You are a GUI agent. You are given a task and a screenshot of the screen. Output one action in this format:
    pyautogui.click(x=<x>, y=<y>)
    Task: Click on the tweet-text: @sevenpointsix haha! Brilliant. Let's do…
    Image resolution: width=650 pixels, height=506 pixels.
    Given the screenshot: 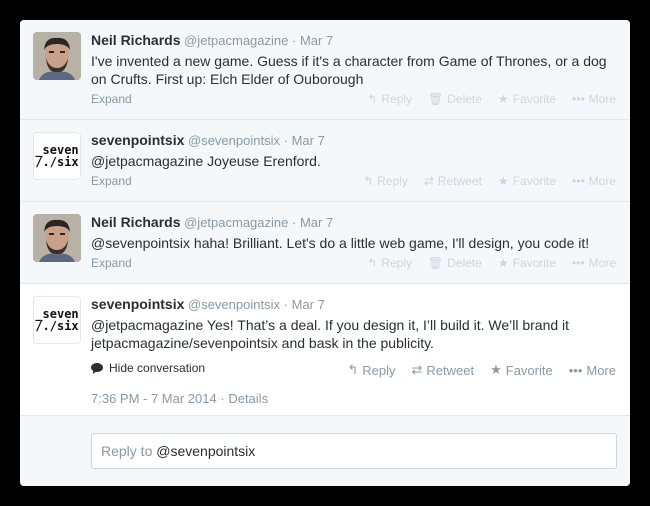 What is the action you would take?
    pyautogui.click(x=340, y=243)
    